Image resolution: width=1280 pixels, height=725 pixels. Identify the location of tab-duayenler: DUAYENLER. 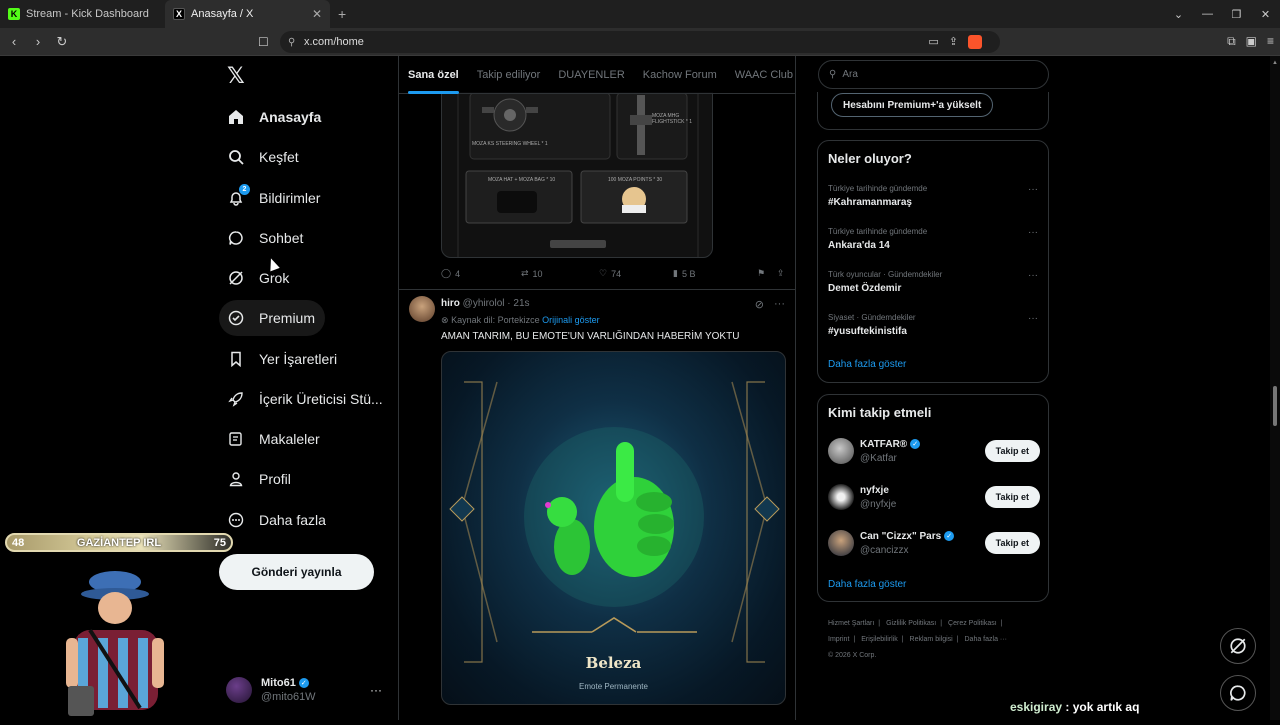
(591, 75).